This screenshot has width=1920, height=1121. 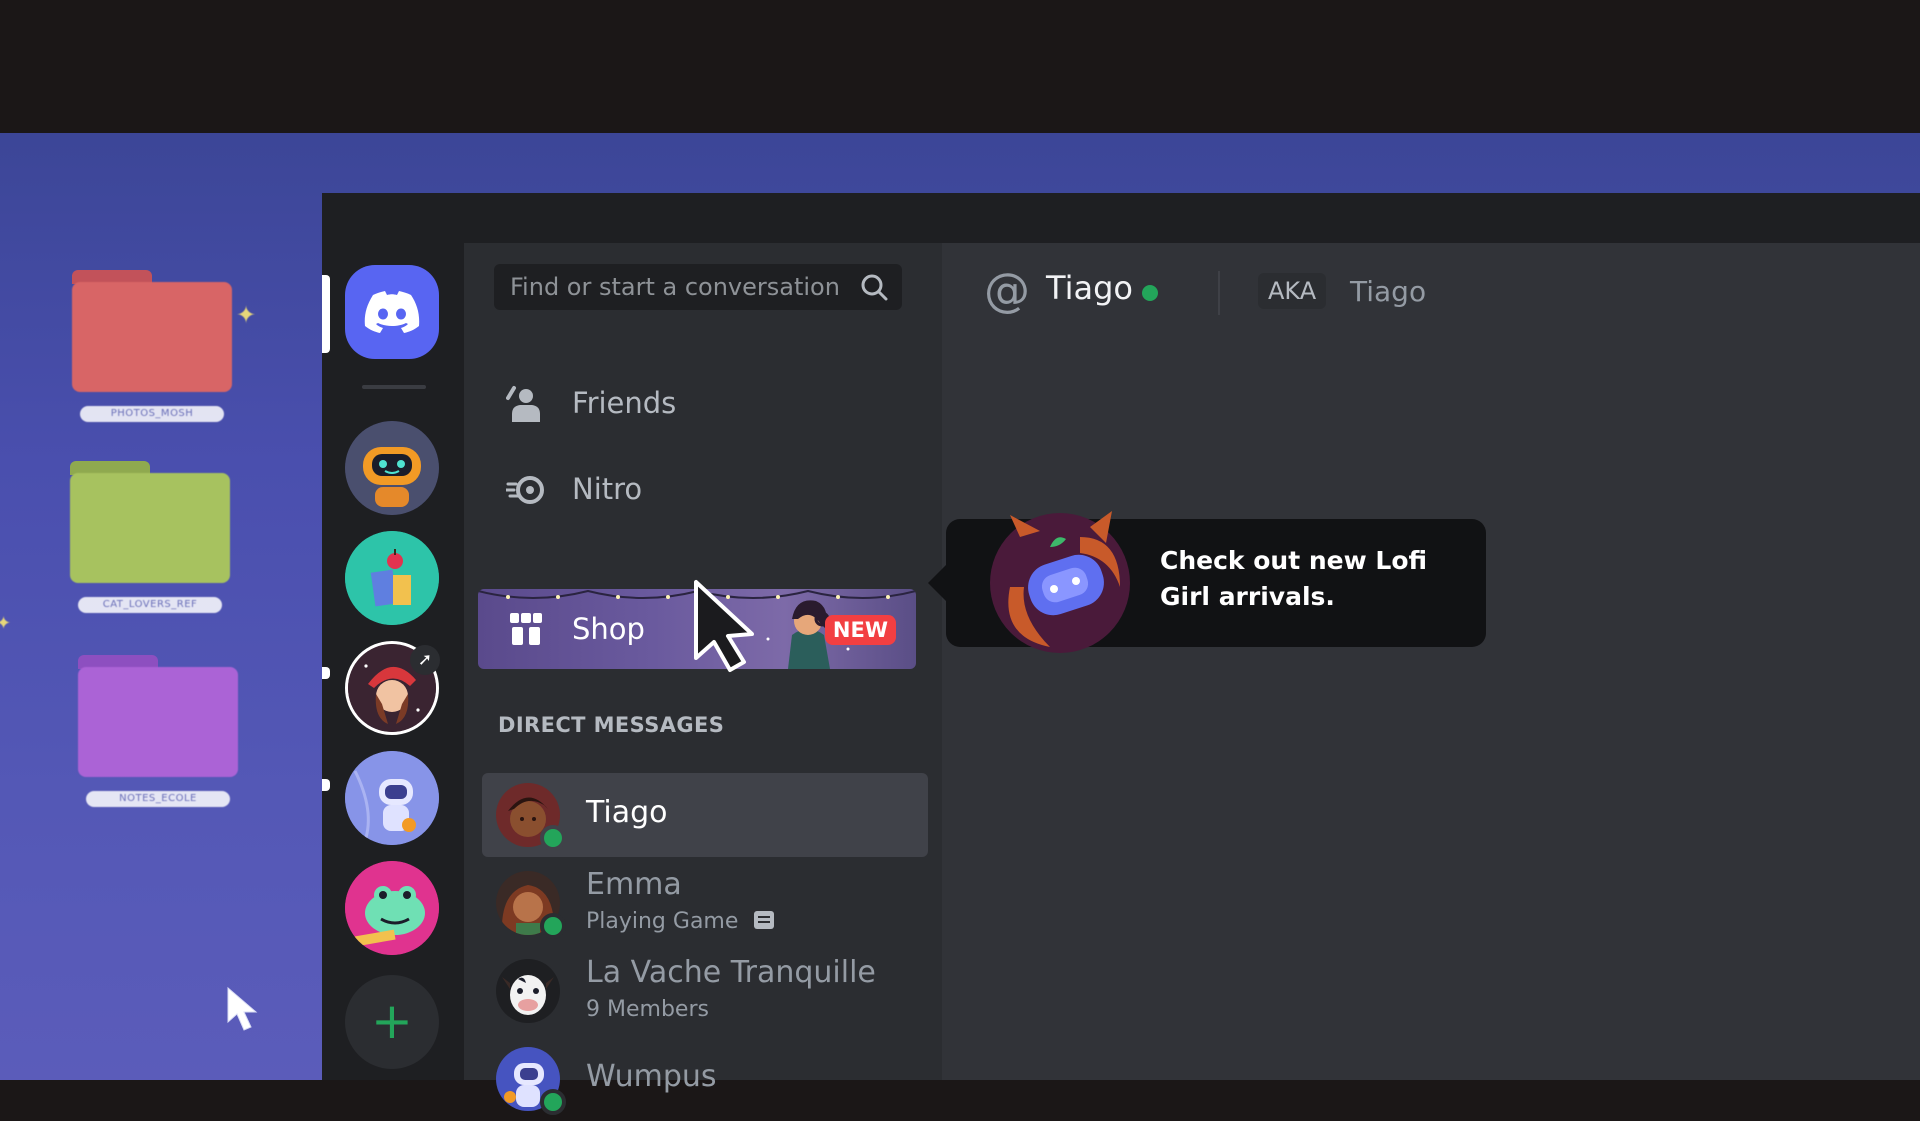 I want to click on avatar, so click(x=528, y=991).